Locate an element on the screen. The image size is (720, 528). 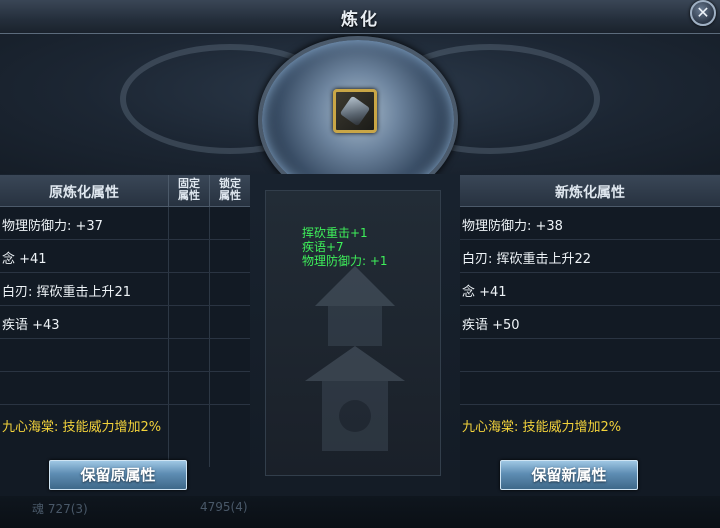
equipment-icon is located at coordinates (355, 111).